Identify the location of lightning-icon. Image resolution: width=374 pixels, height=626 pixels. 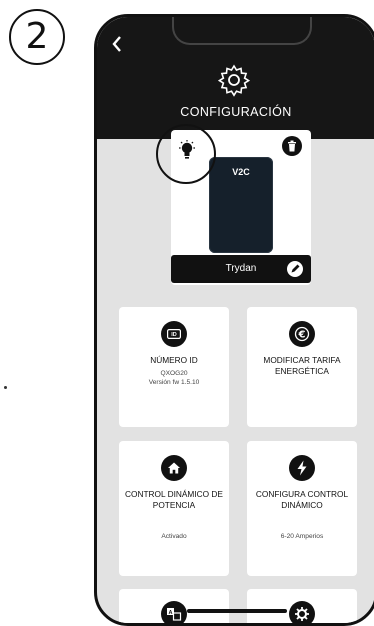
(302, 468).